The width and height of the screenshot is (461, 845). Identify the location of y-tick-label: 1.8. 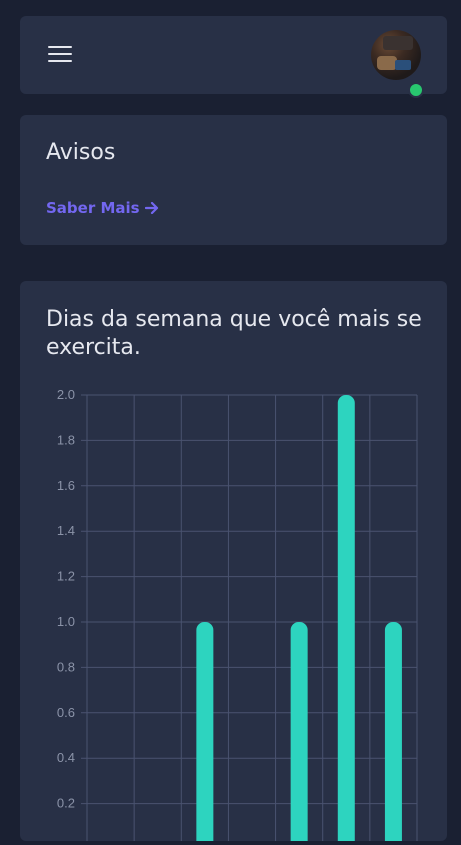
(66, 439).